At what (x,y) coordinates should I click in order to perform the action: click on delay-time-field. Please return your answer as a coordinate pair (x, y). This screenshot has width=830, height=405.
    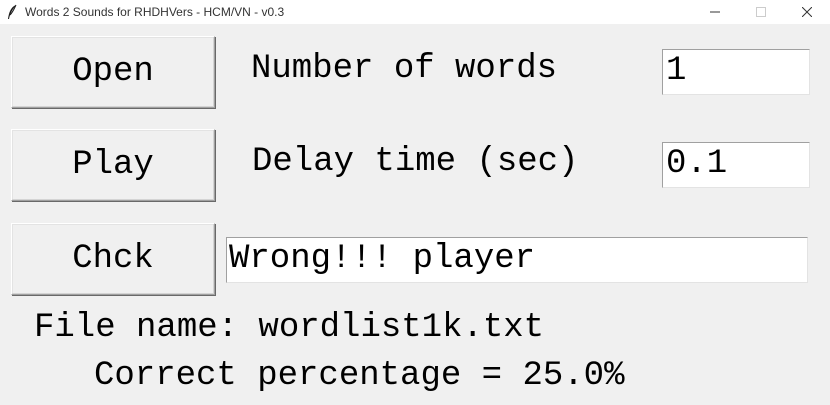
    Looking at the image, I should click on (736, 165).